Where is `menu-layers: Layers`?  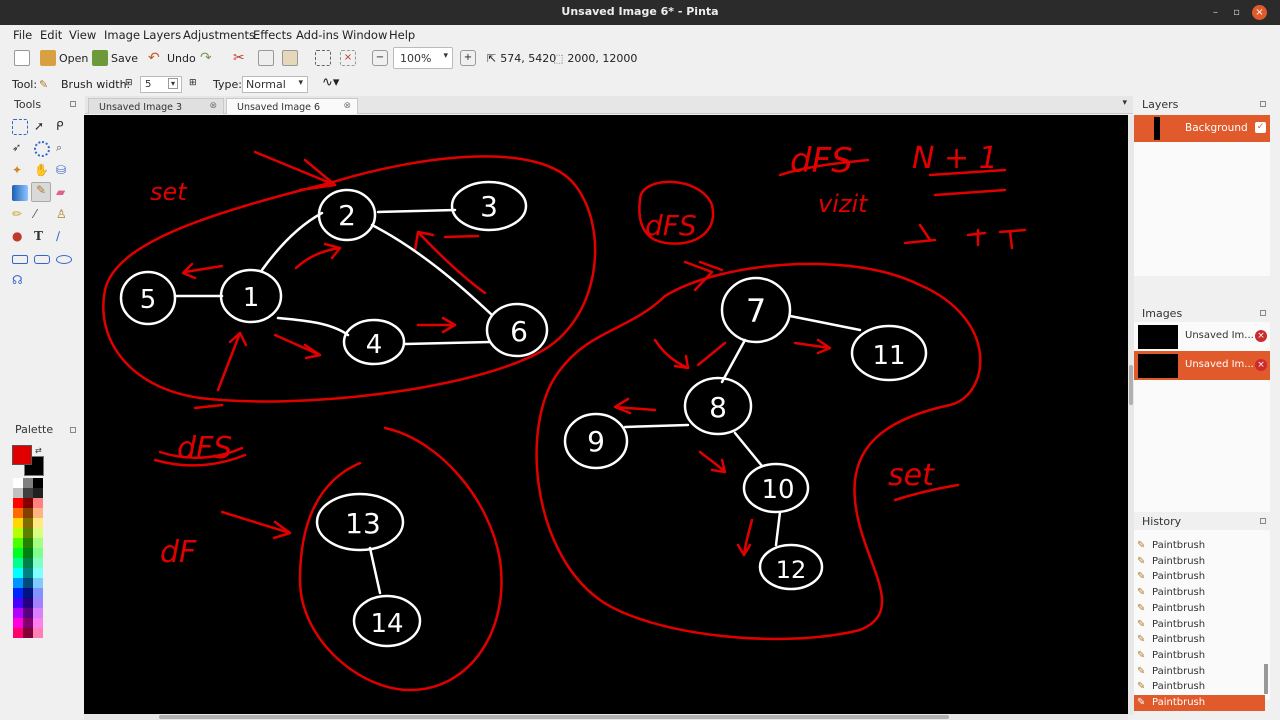 menu-layers: Layers is located at coordinates (162, 35).